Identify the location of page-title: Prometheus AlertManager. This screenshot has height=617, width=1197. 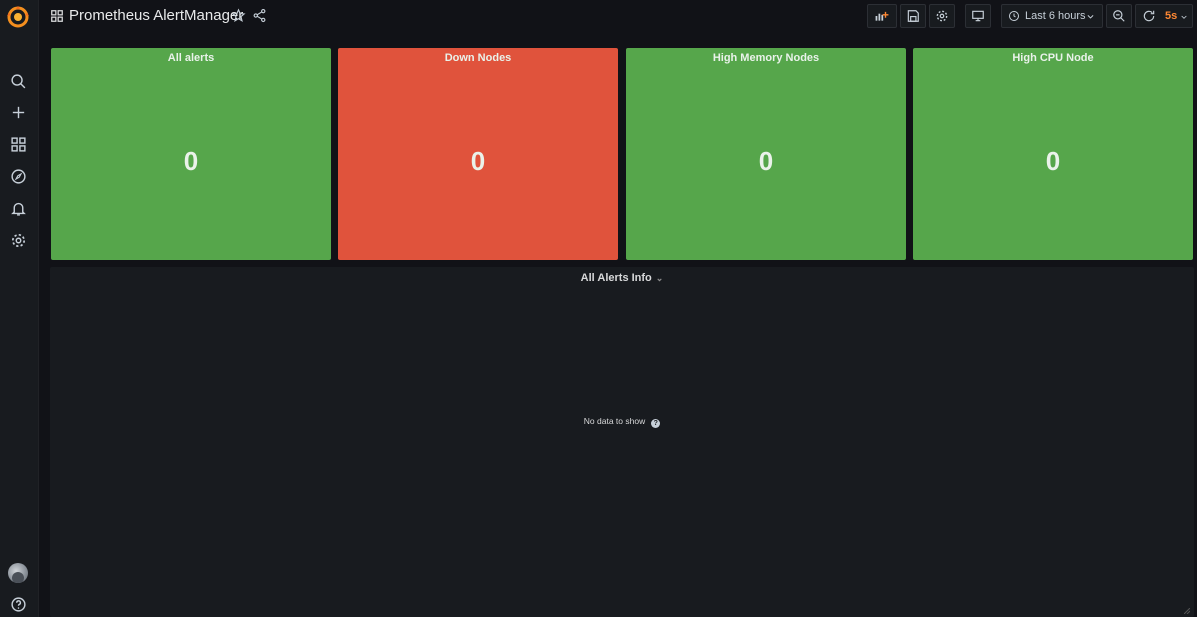
(156, 15).